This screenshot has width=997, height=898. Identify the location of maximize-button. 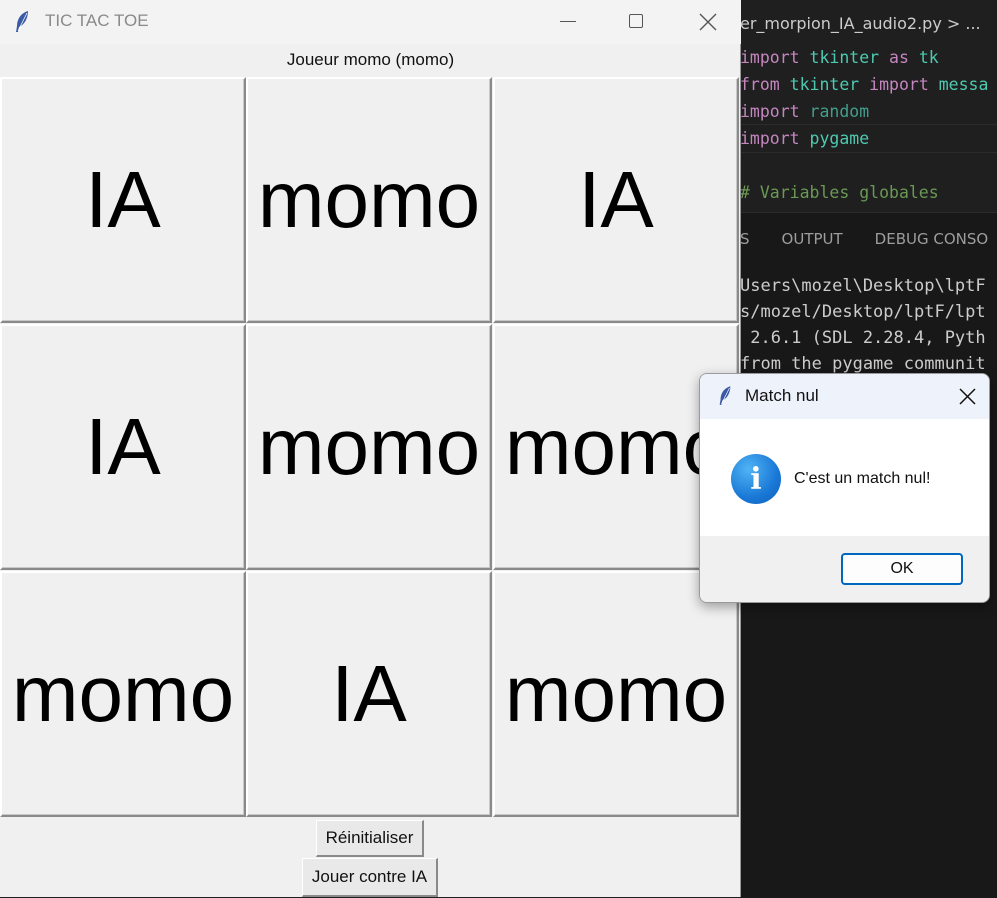
(636, 22).